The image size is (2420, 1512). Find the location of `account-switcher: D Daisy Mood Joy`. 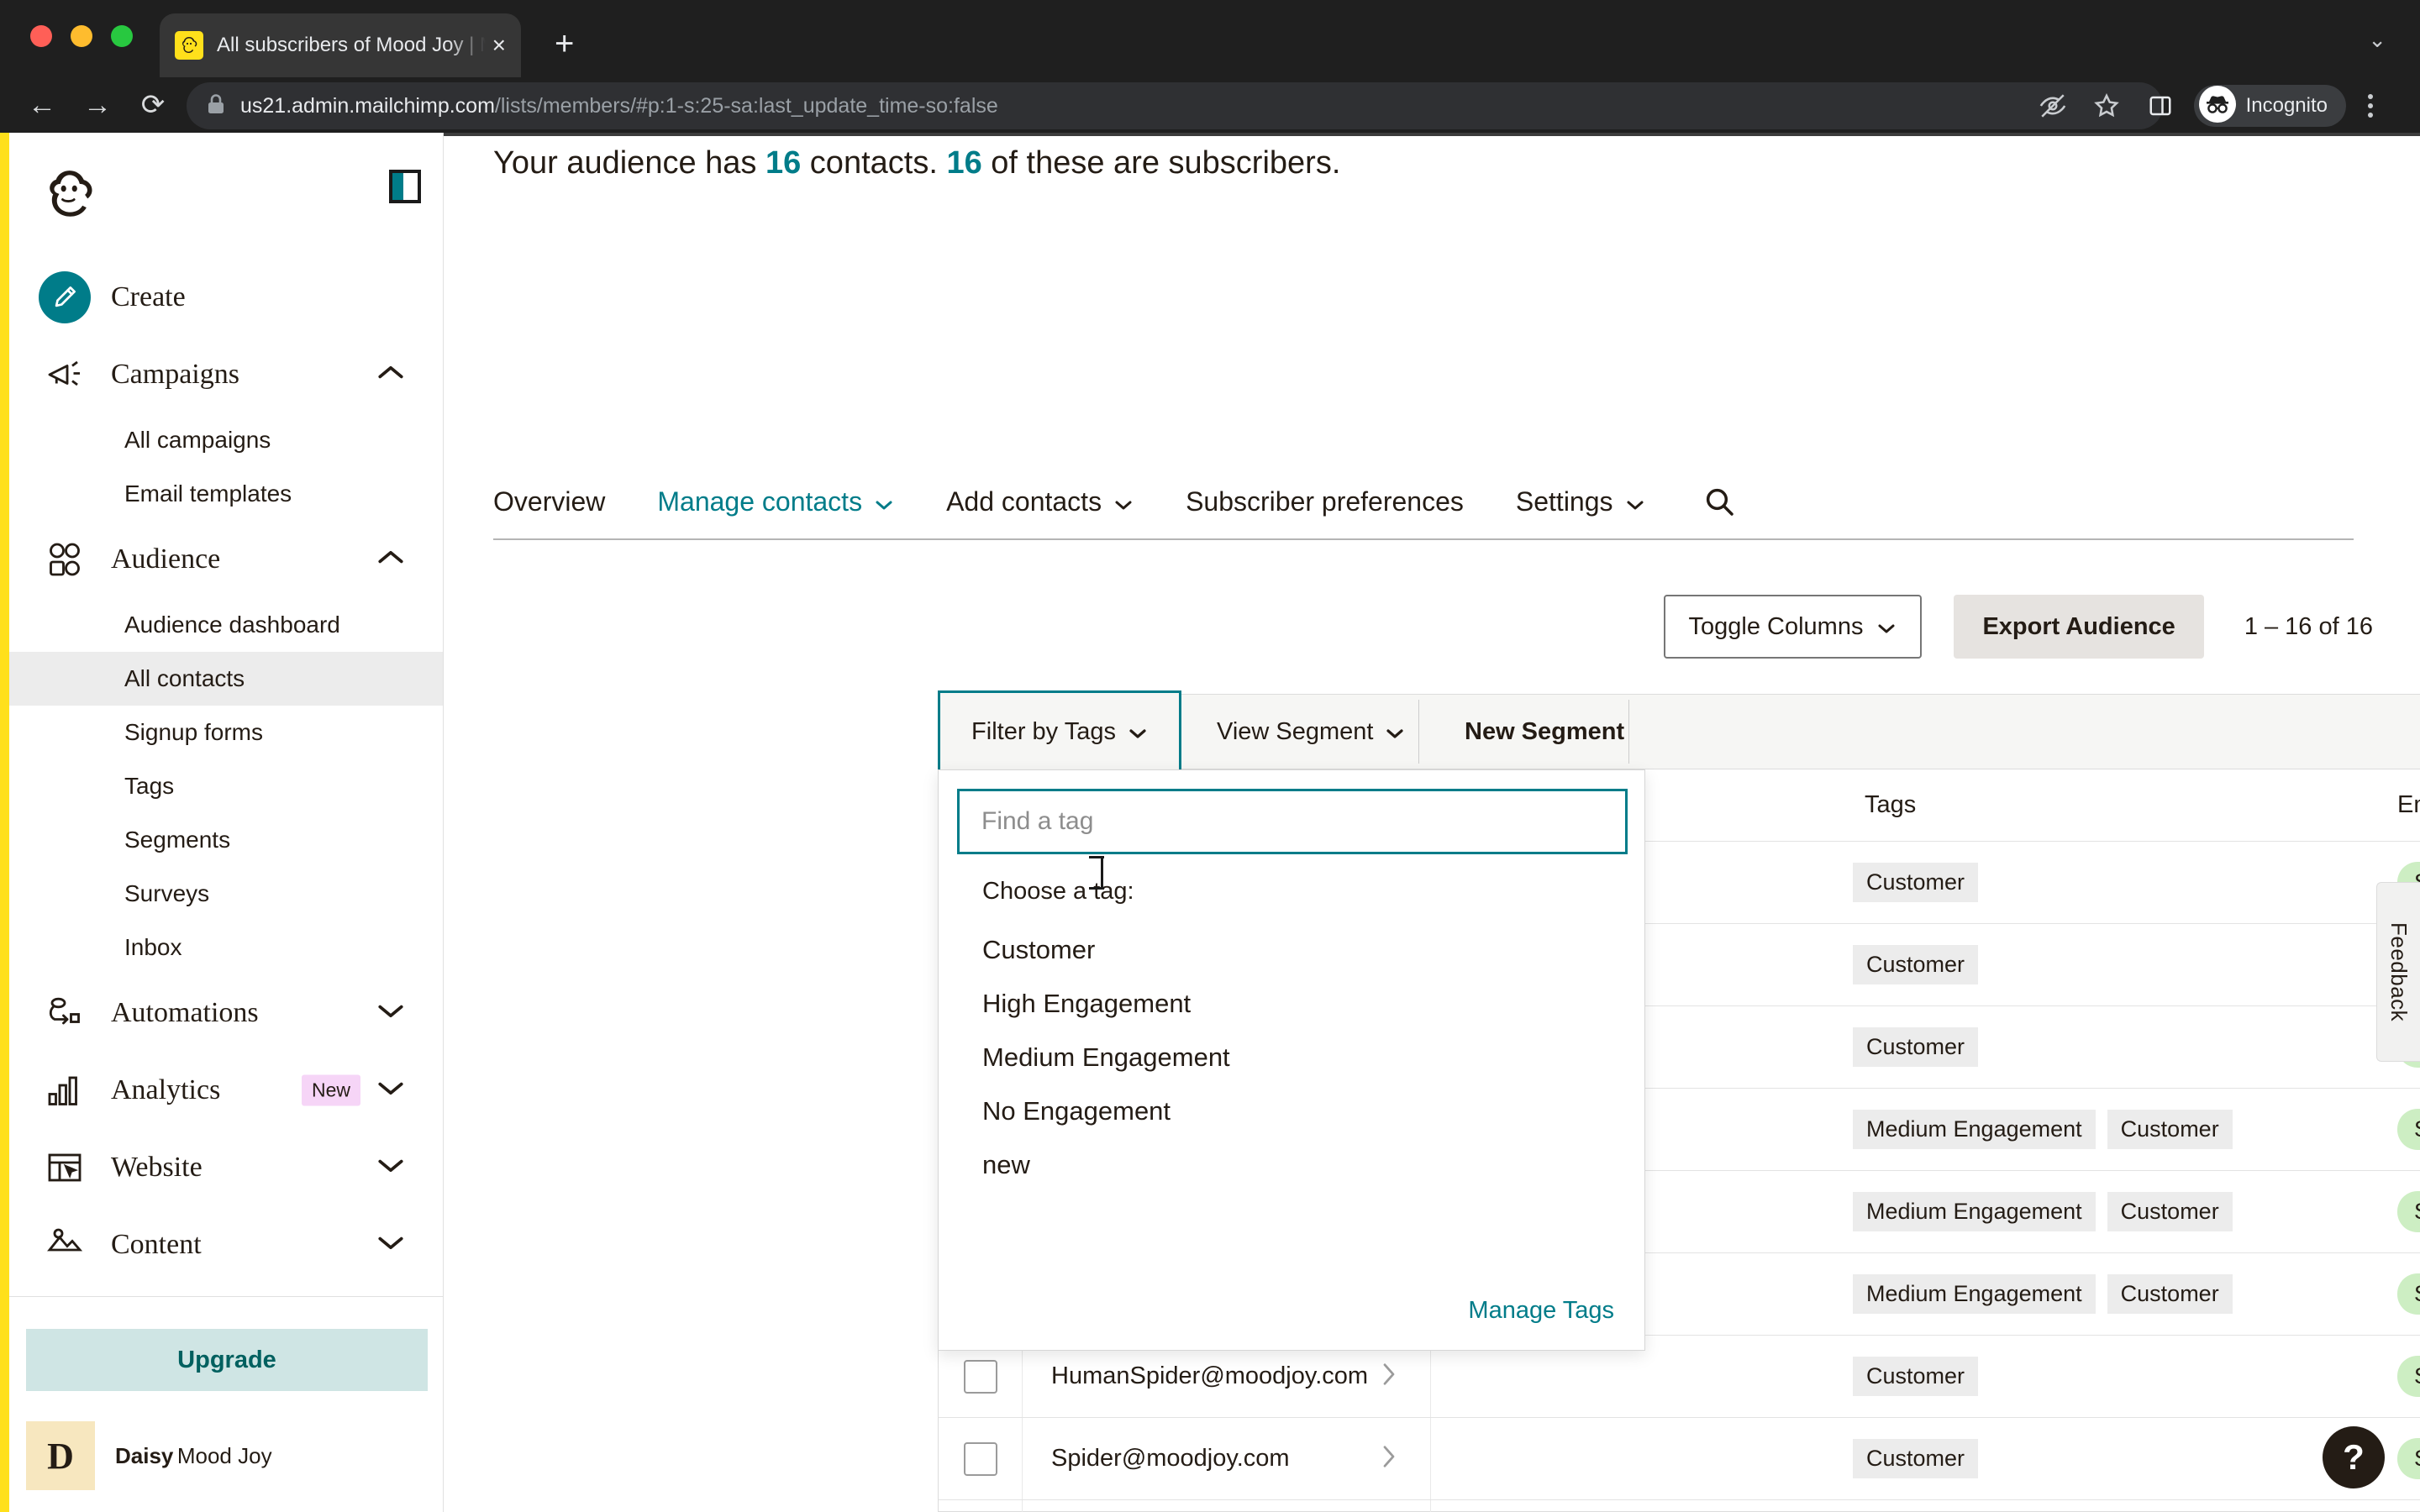

account-switcher: D Daisy Mood Joy is located at coordinates (149, 1455).